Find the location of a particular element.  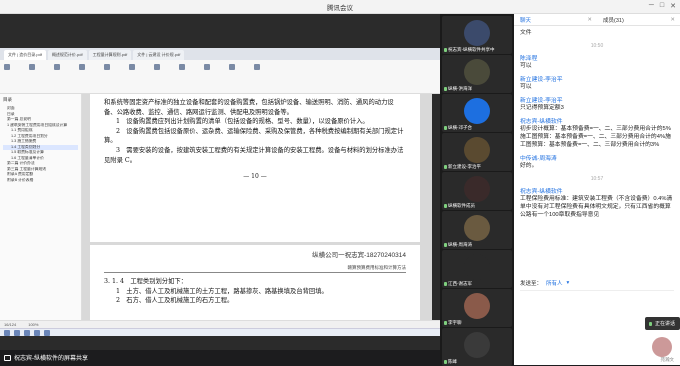

minimize-icon: ─ is located at coordinates (651, 6).